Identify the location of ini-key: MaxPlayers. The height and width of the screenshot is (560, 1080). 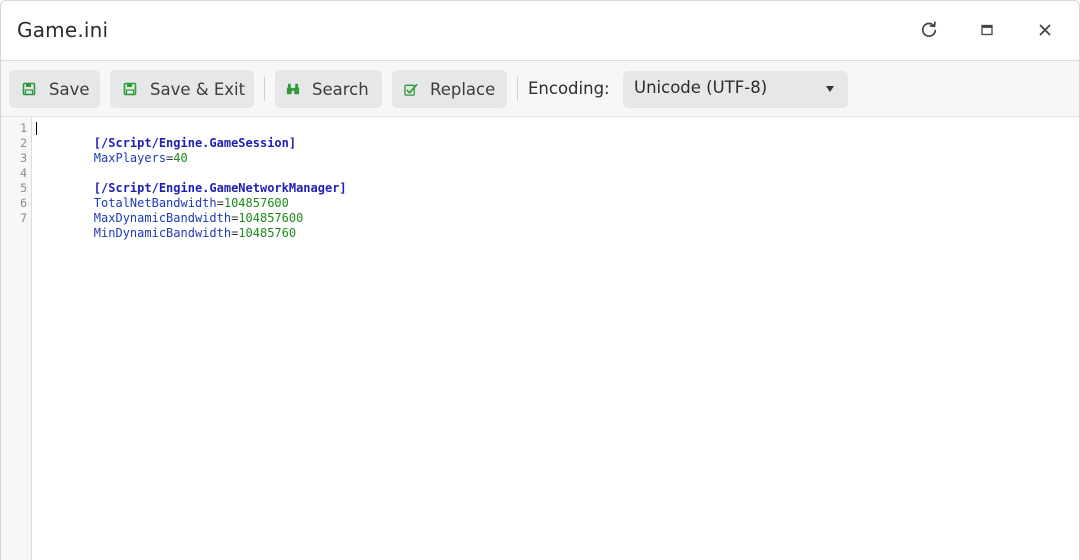
(130, 158).